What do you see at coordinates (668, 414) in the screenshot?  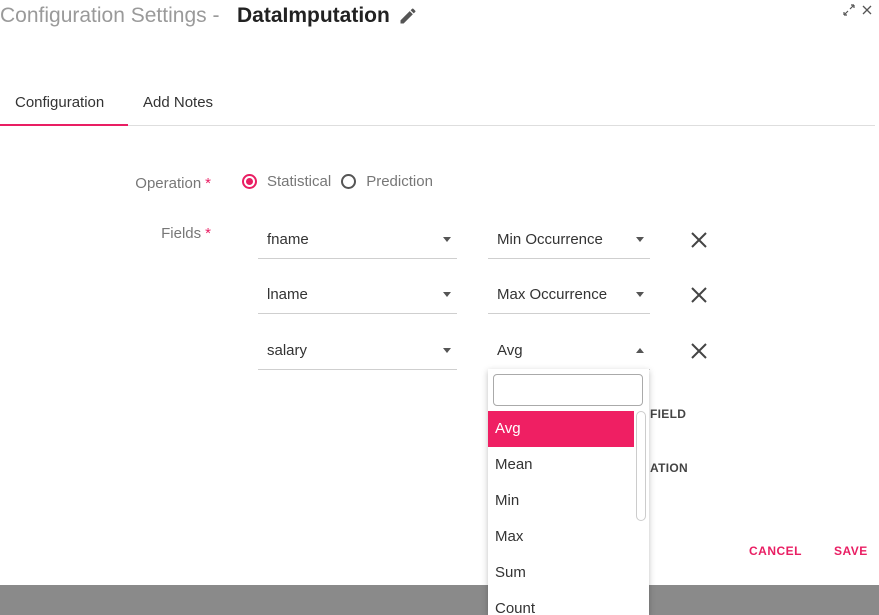 I see `add-field-button-text: FIELD` at bounding box center [668, 414].